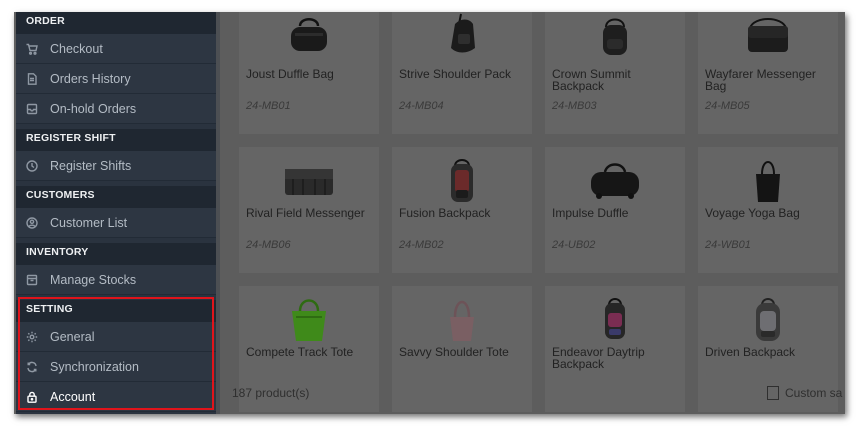 The width and height of the screenshot is (861, 428). I want to click on product-card: Strive Shoulder Pack 24-MB04, so click(462, 73).